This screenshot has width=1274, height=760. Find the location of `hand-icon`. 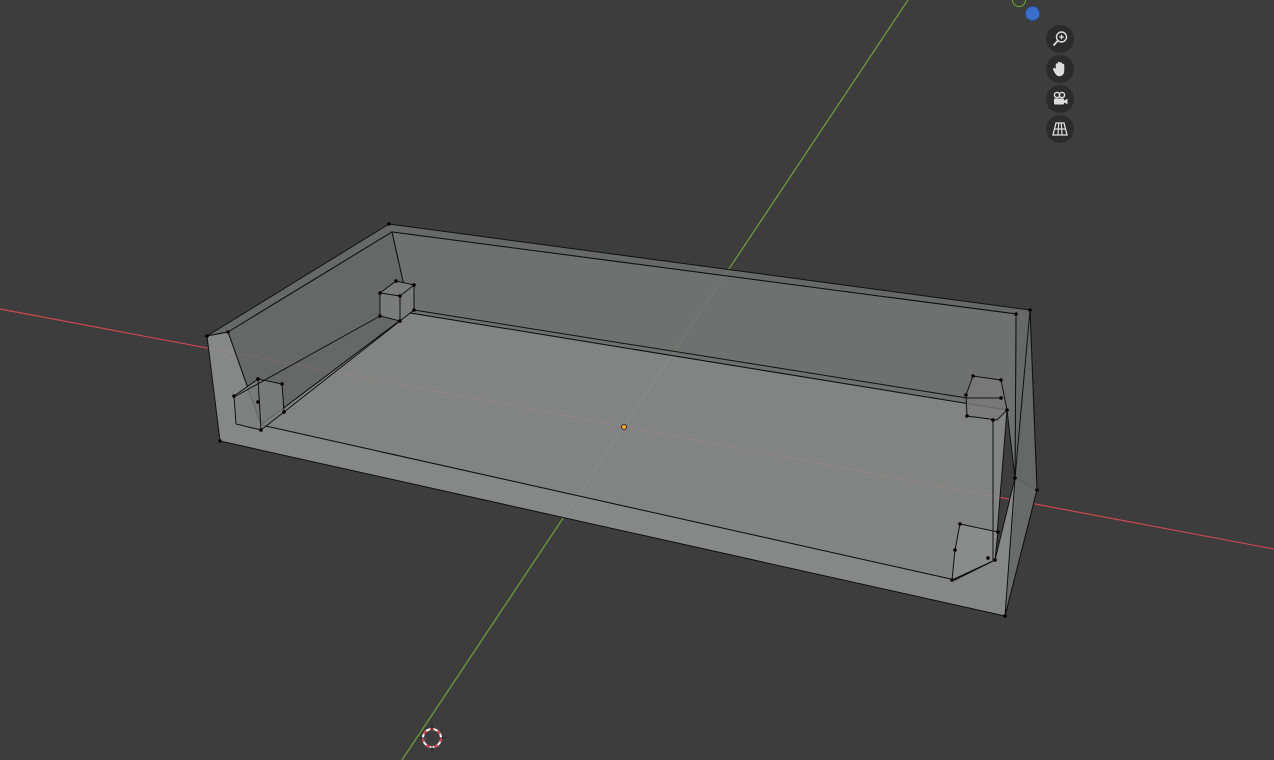

hand-icon is located at coordinates (1059, 69).